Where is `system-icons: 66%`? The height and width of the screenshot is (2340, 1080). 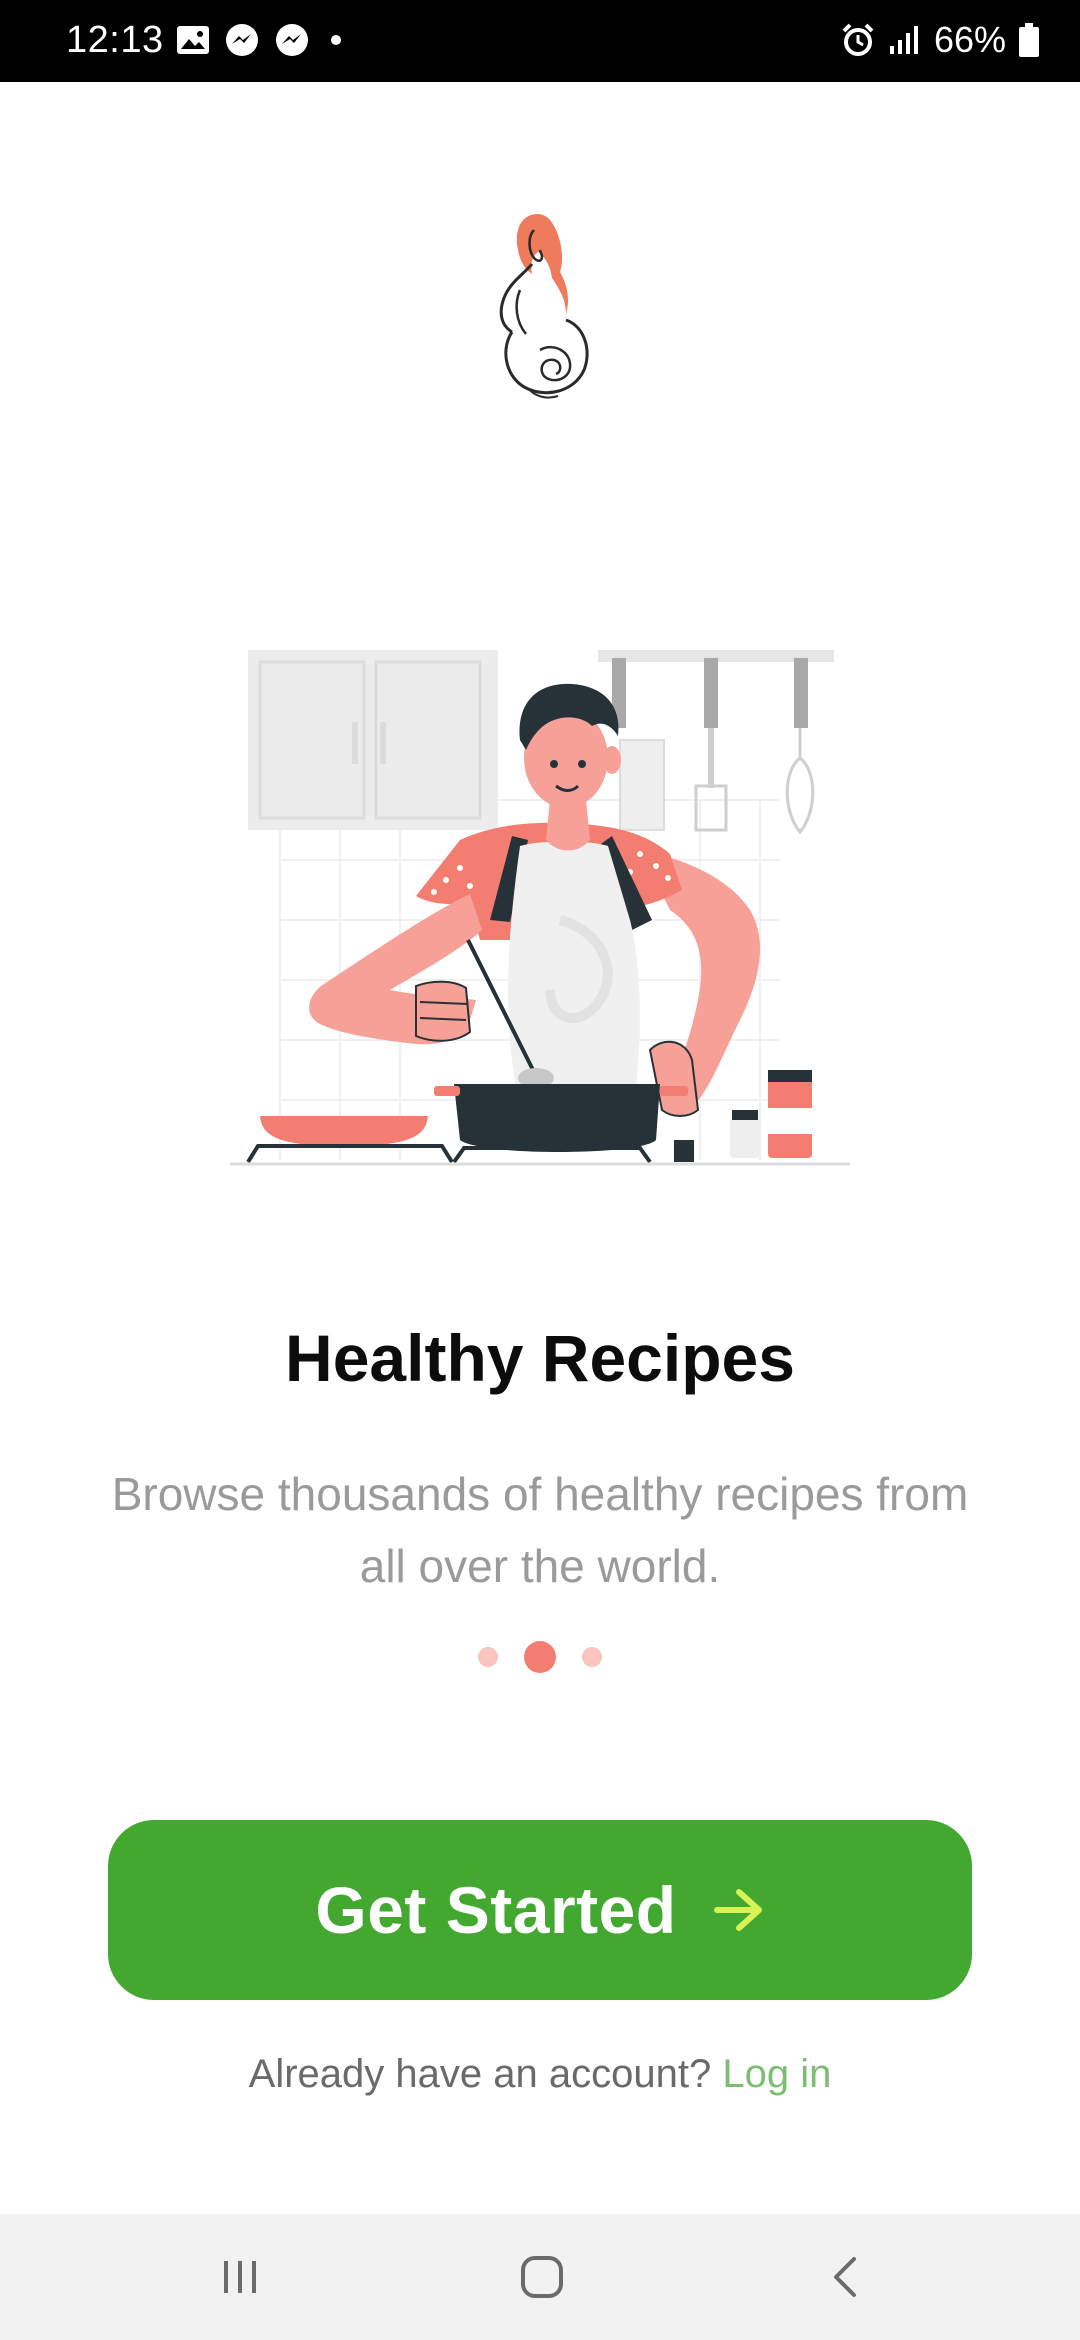
system-icons: 66% is located at coordinates (940, 40).